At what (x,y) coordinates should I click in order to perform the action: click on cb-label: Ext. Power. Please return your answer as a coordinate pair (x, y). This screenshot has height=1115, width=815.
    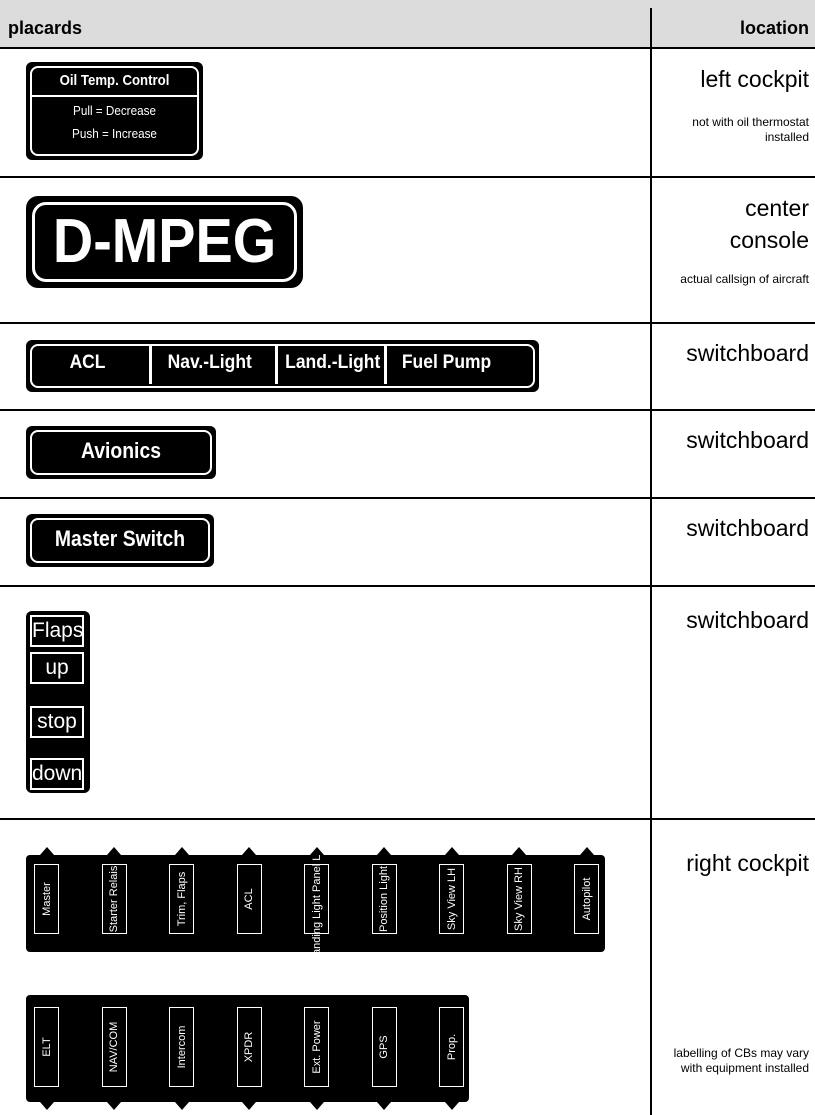
    Looking at the image, I should click on (316, 1047).